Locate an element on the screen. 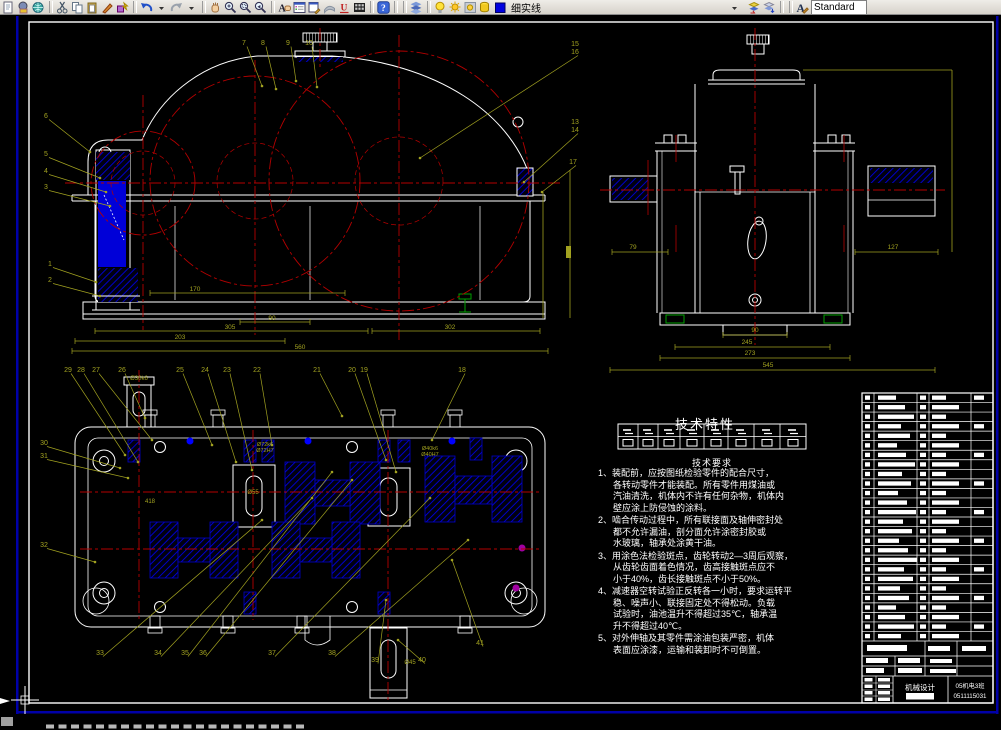  layprev-icon is located at coordinates (755, 7).